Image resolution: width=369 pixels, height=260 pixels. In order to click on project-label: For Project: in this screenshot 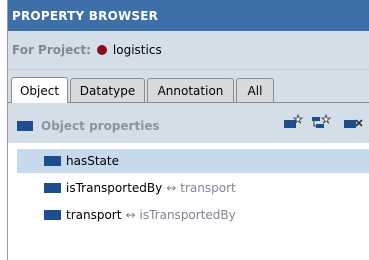, I will do `click(51, 50)`.